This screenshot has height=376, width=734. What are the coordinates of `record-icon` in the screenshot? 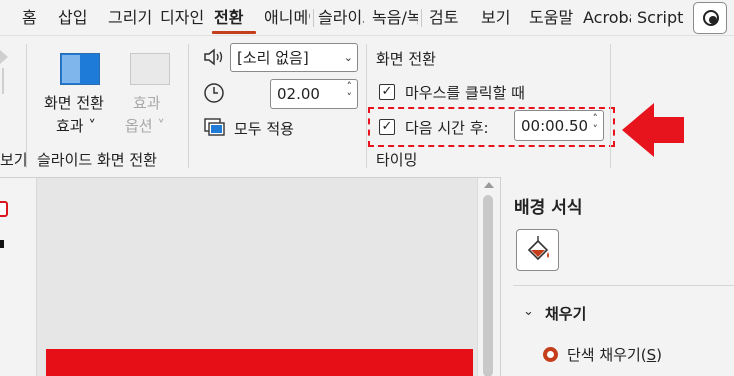 It's located at (711, 18).